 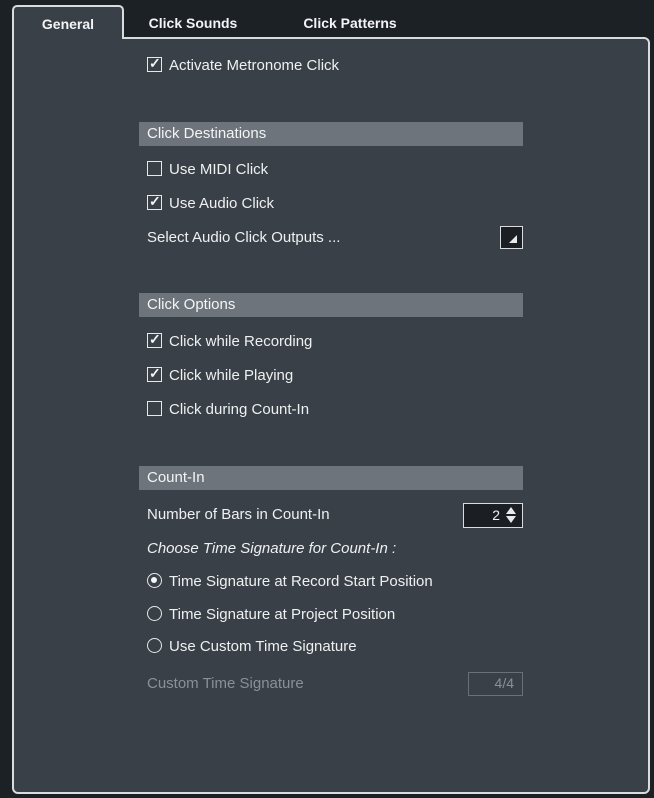 What do you see at coordinates (301, 581) in the screenshot?
I see `radio-record-start-position-label: Time Signature at Record Start Position` at bounding box center [301, 581].